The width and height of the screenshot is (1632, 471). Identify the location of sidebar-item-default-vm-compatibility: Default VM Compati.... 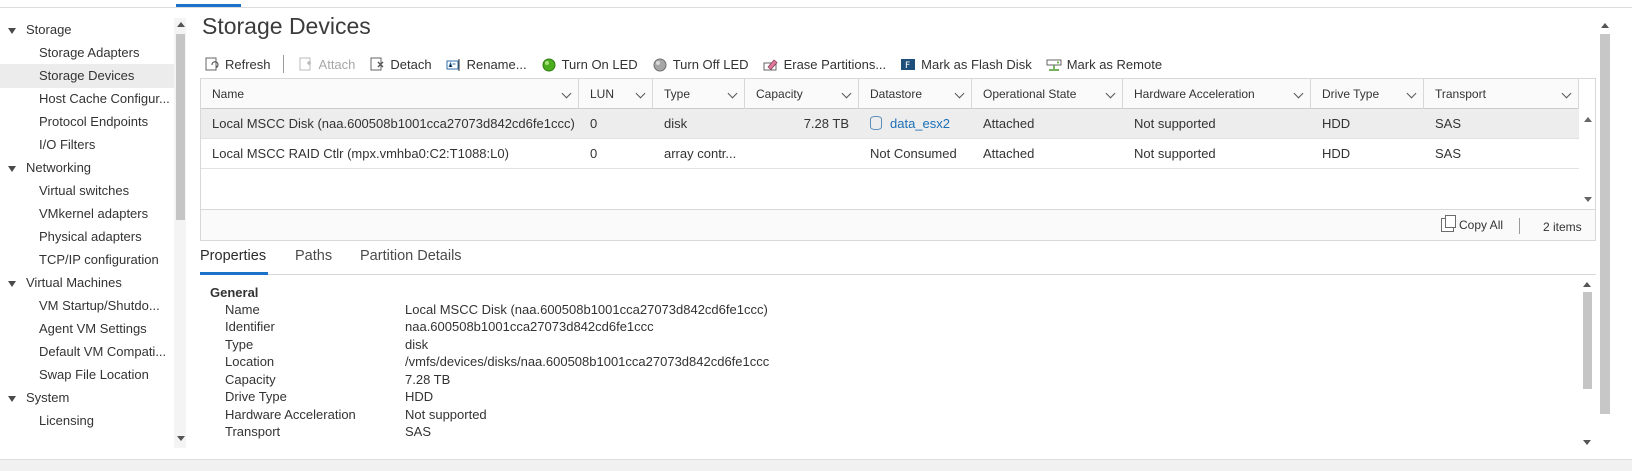
(87, 352).